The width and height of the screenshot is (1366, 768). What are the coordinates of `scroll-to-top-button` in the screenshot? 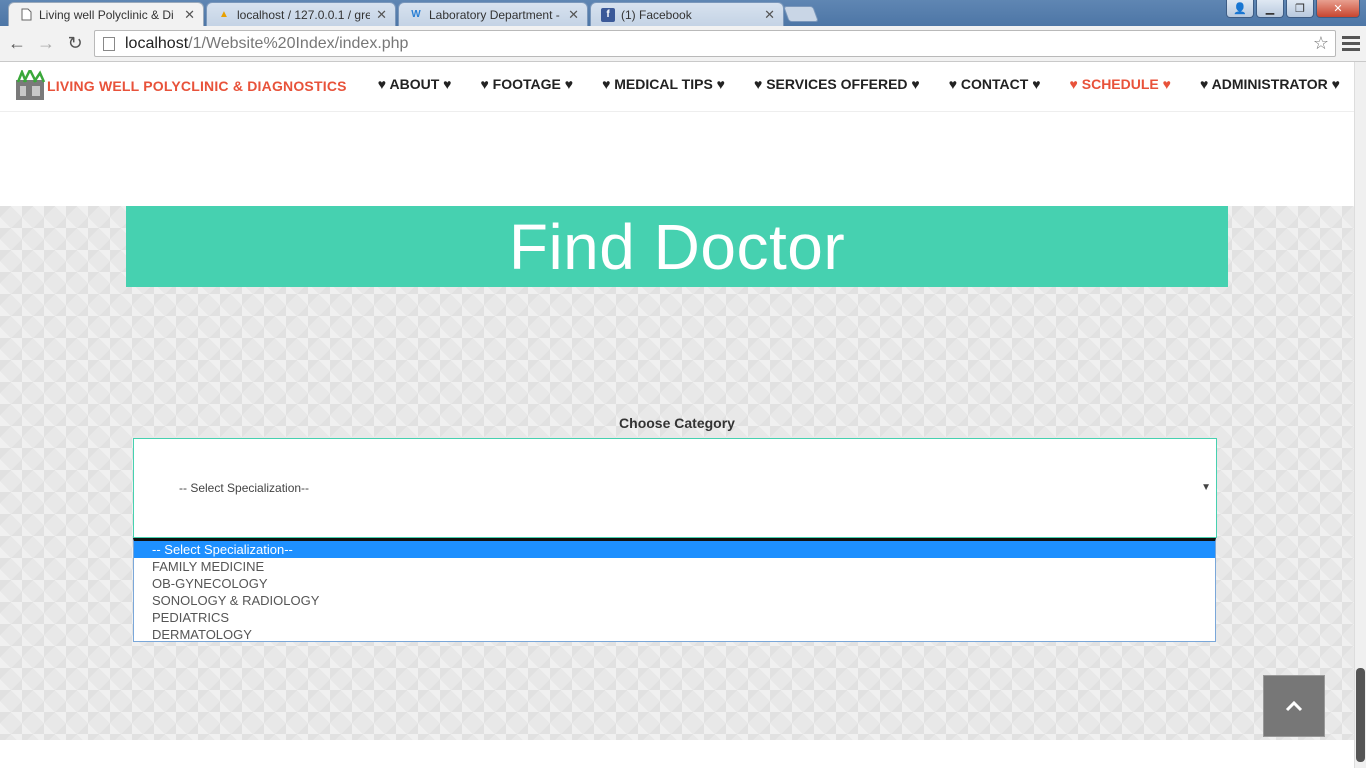 It's located at (1294, 706).